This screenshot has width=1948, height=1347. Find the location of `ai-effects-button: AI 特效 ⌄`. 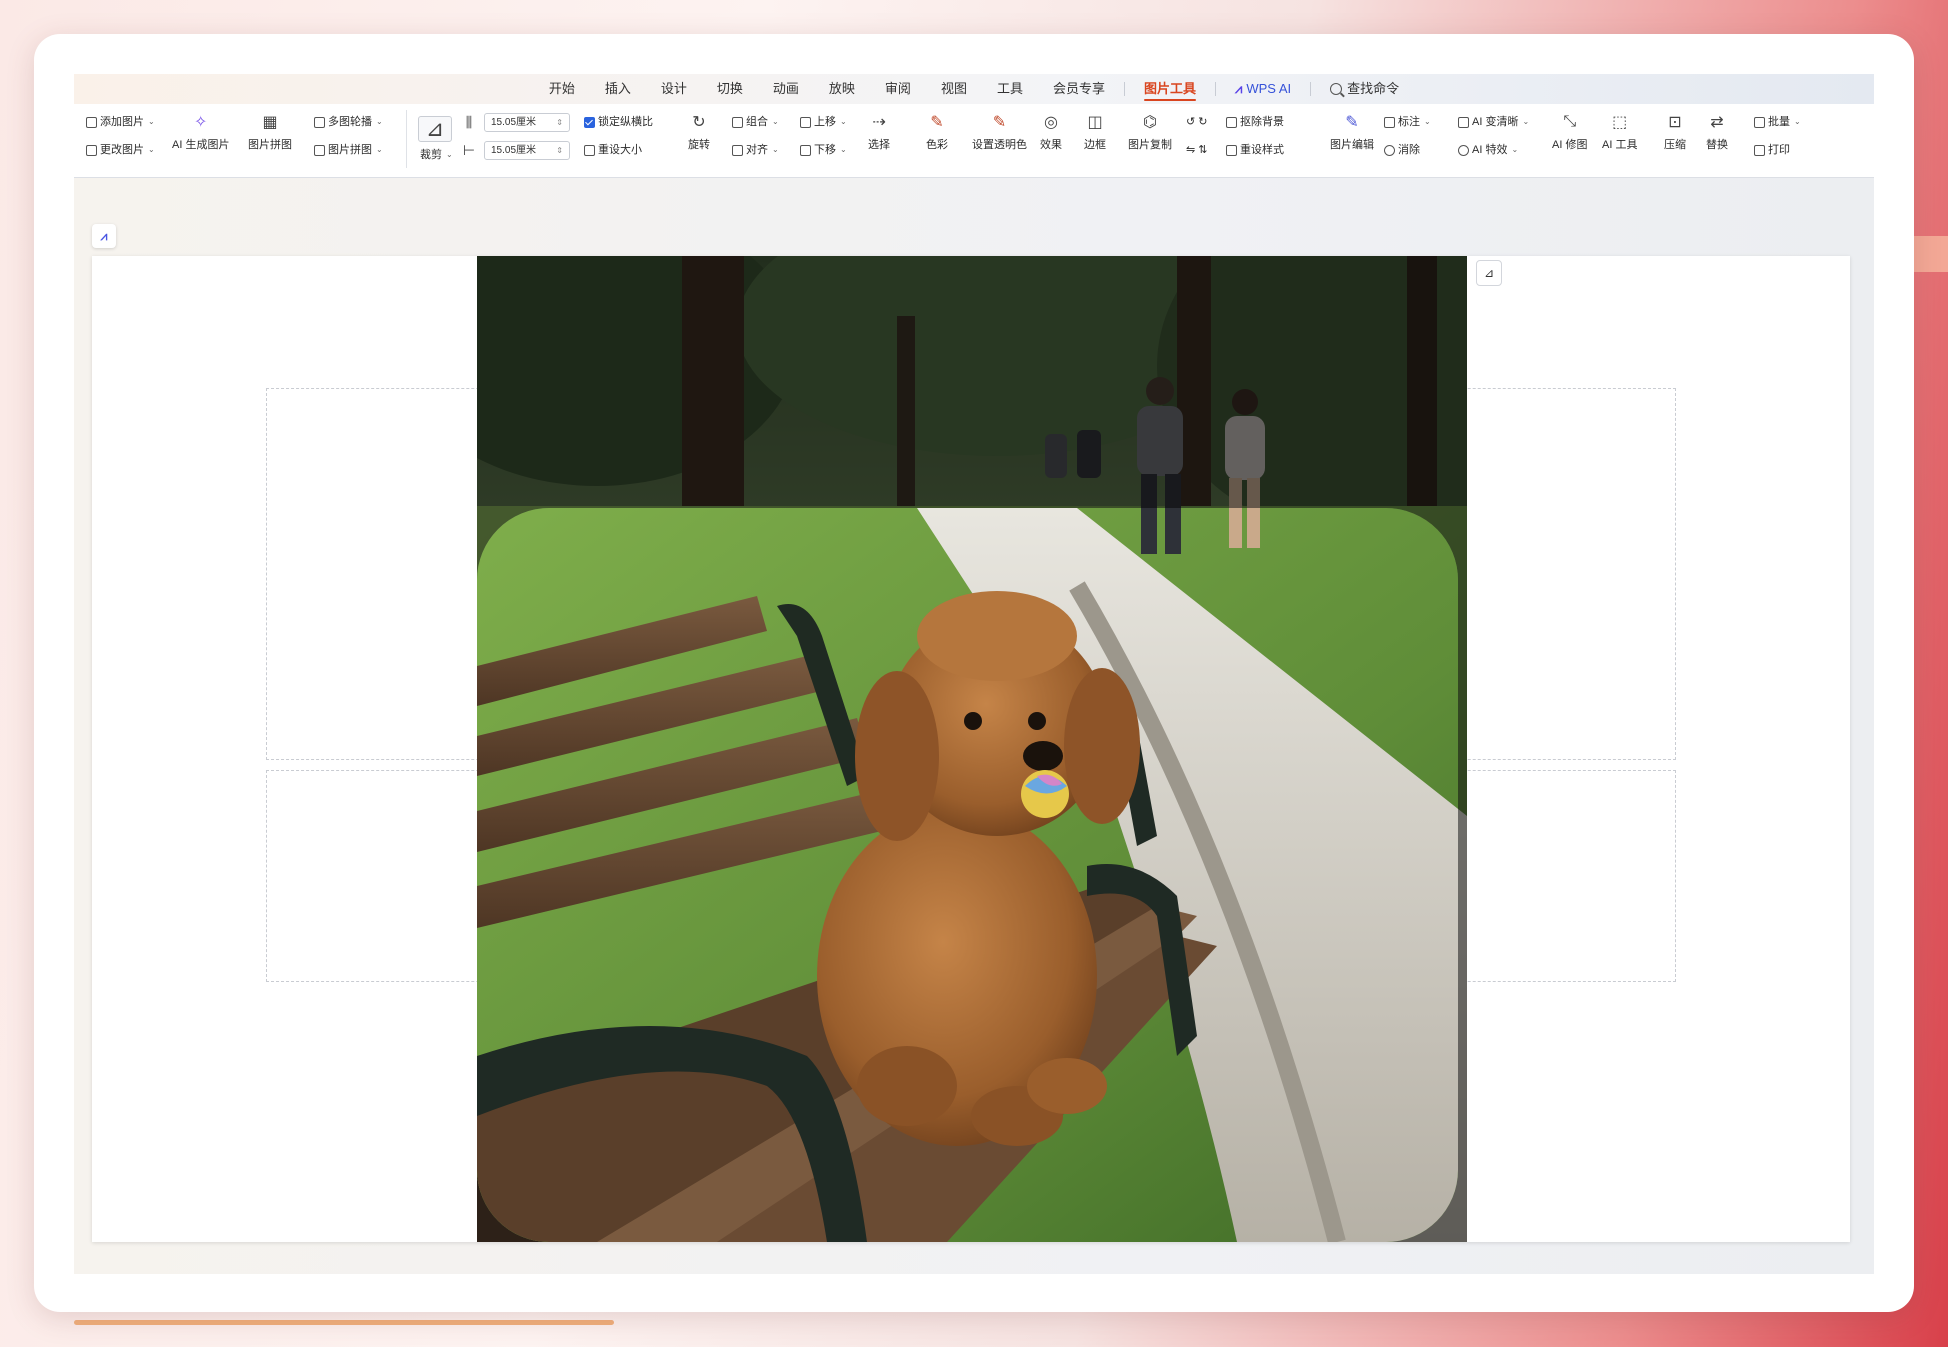

ai-effects-button: AI 特效 ⌄ is located at coordinates (1488, 150).